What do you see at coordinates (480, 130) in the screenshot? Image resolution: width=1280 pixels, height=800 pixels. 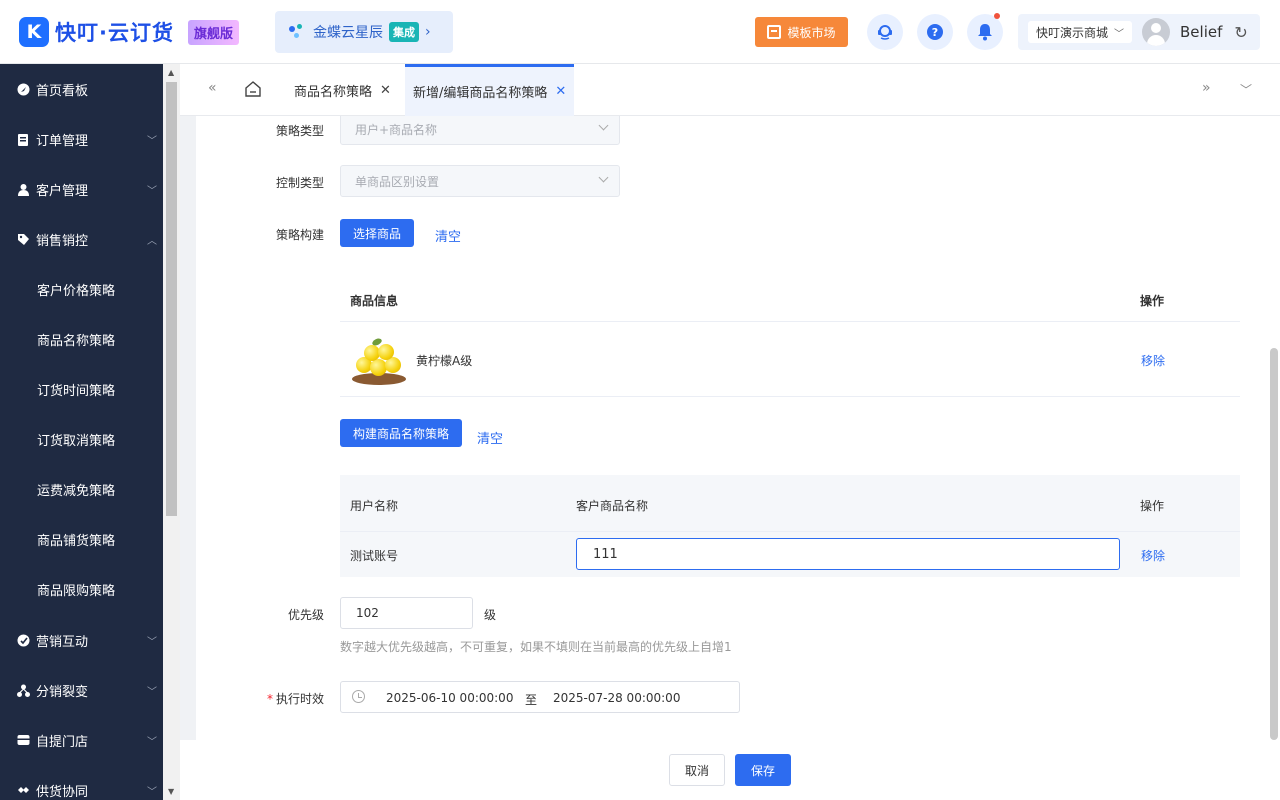 I see `strategy-type-select: 用户+商品名称` at bounding box center [480, 130].